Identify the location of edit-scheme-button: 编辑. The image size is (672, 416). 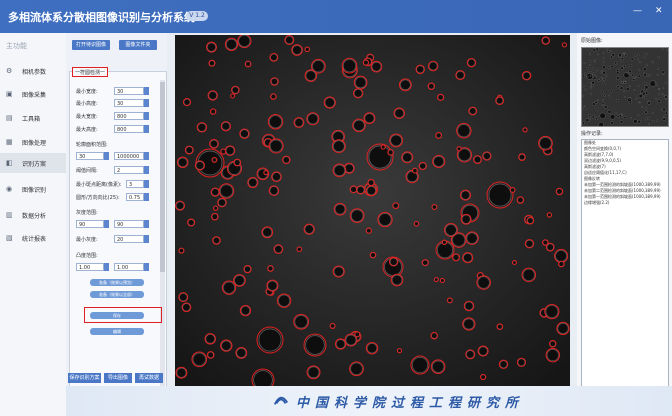
(117, 331).